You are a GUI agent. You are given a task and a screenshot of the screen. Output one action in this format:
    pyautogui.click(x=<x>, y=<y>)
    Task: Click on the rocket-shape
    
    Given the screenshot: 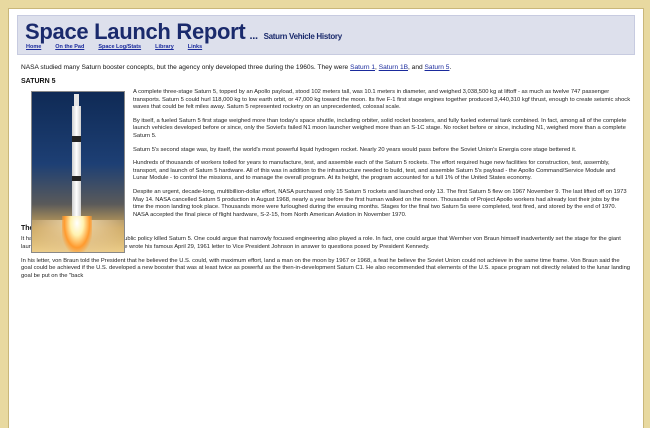 What is the action you would take?
    pyautogui.click(x=76, y=156)
    